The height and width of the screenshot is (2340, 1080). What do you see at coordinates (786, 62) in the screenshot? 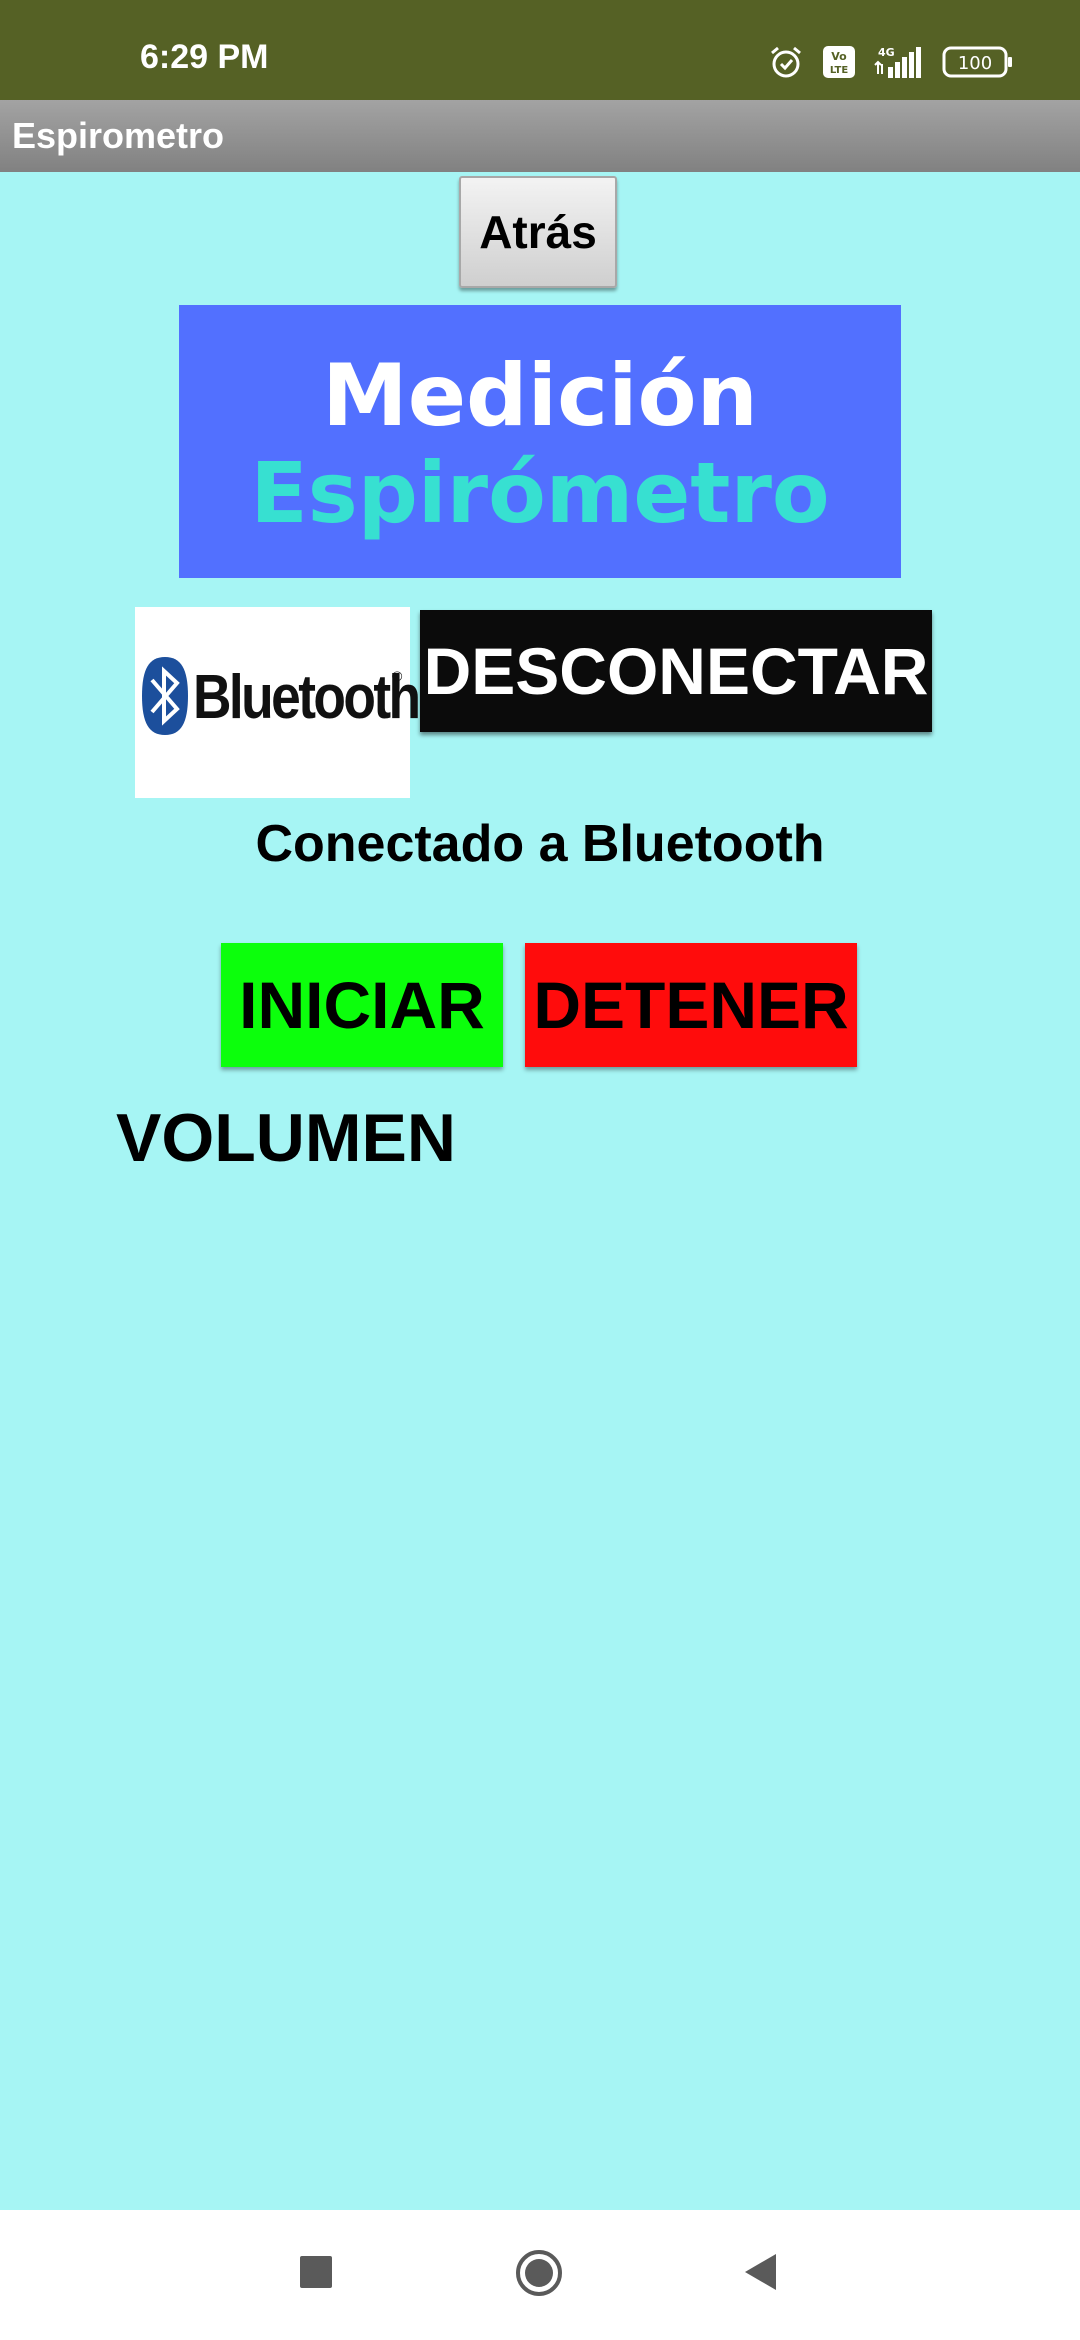
I see `alarm-icon` at bounding box center [786, 62].